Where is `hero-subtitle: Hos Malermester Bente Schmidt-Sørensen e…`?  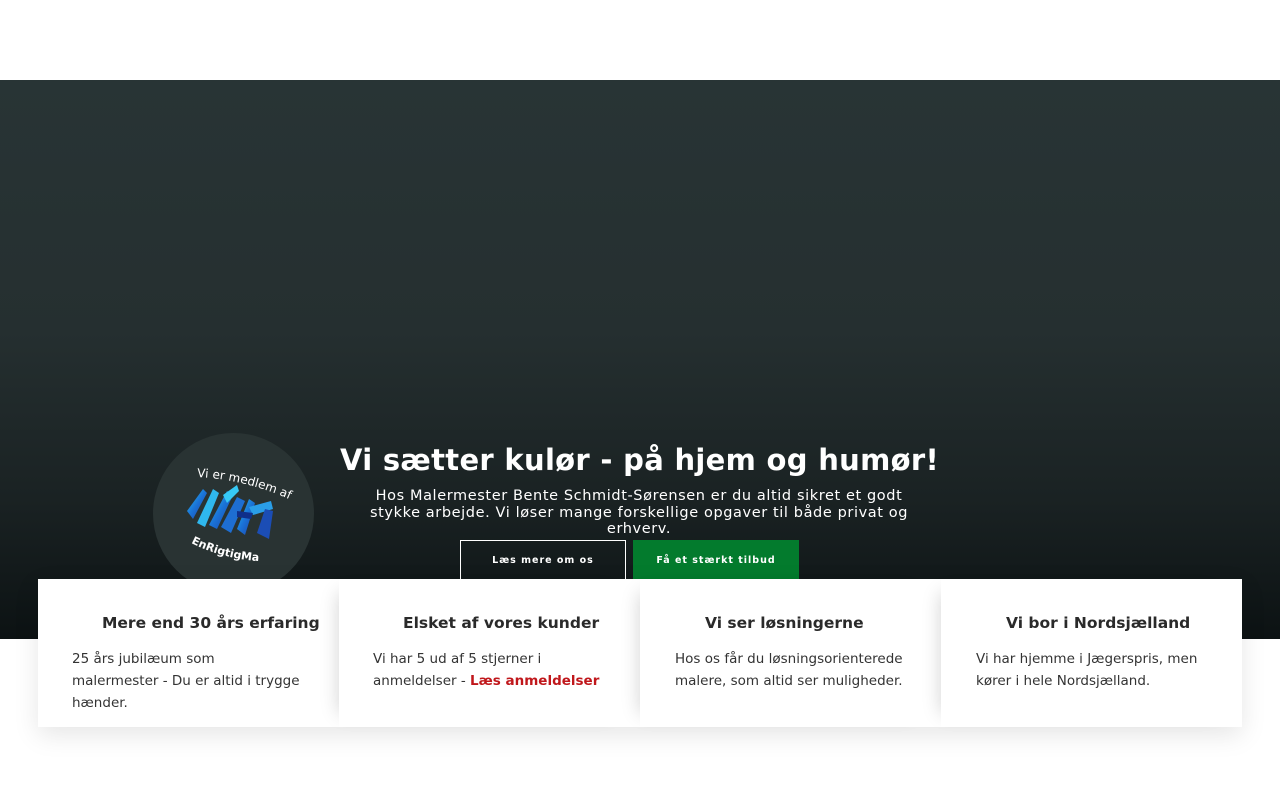 hero-subtitle: Hos Malermester Bente Schmidt-Sørensen e… is located at coordinates (639, 512).